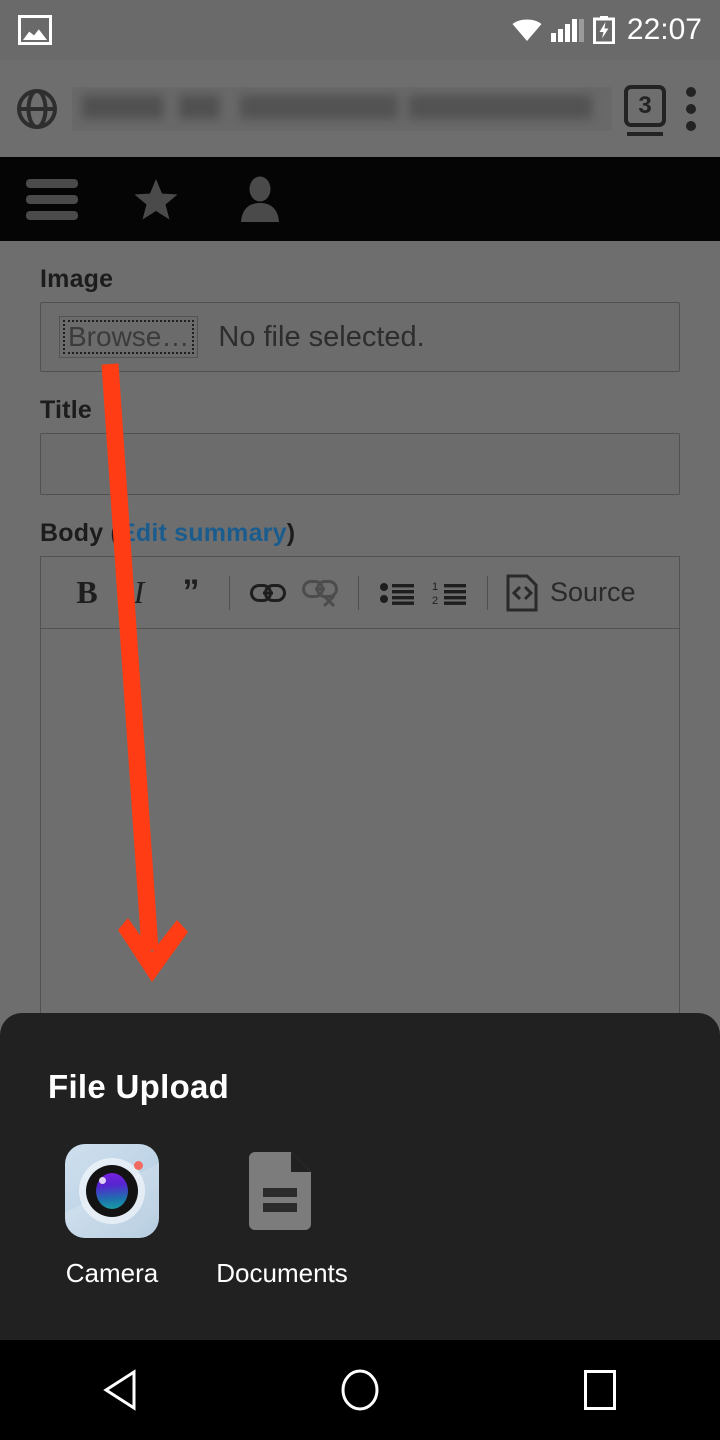 This screenshot has width=720, height=1440. Describe the element at coordinates (203, 533) in the screenshot. I see `edit-summary-link: Edit summary` at that location.